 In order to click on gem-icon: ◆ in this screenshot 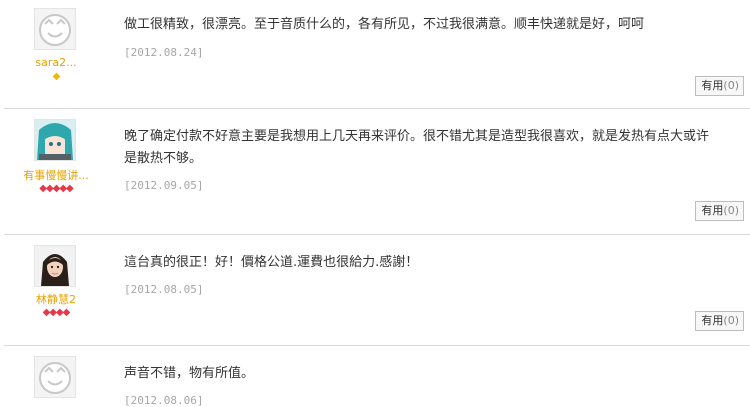, I will do `click(56, 76)`.